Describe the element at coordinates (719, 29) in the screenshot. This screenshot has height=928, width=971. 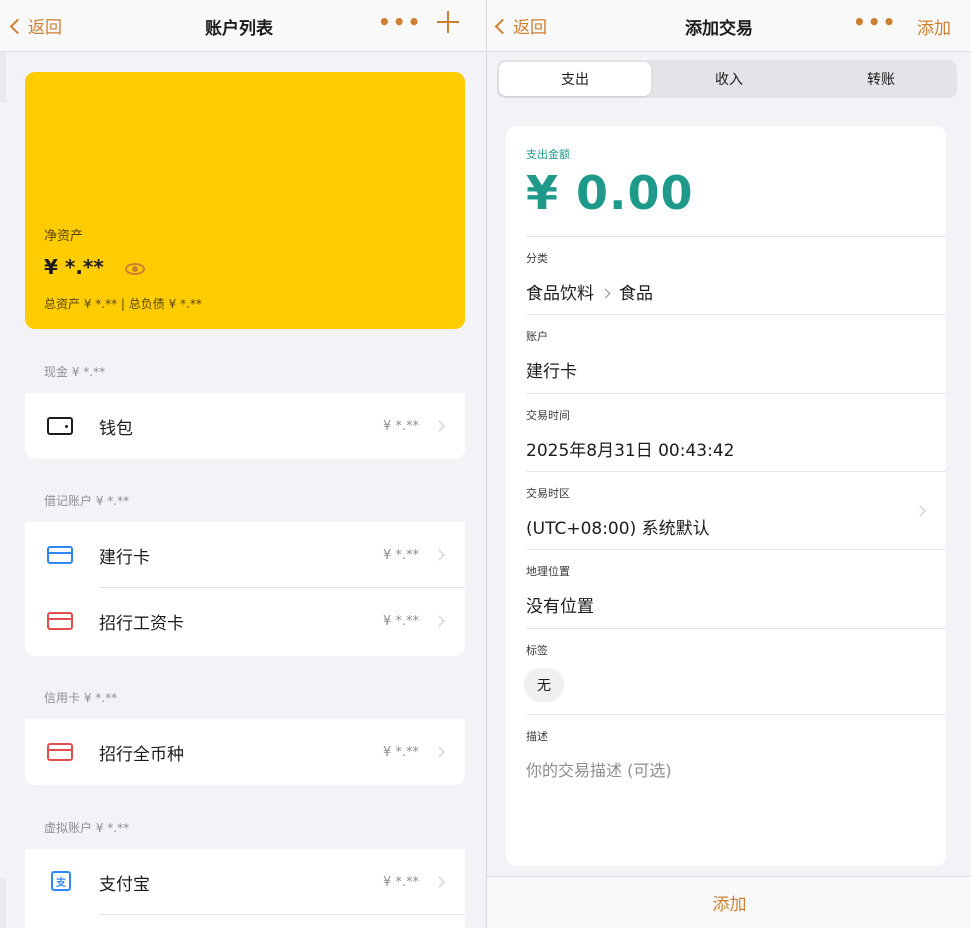
I see `right-page-title: 添加交易` at that location.